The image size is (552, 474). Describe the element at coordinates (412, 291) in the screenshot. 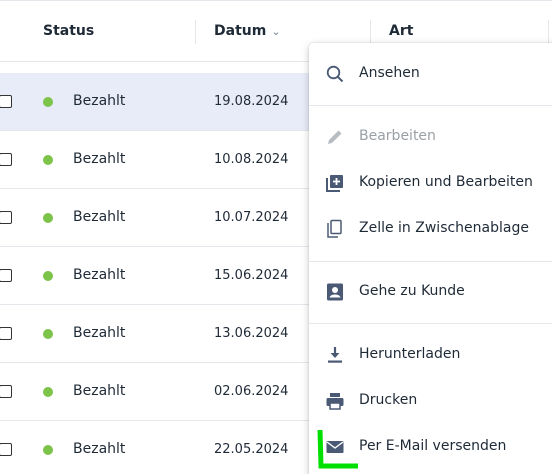

I see `menu-item-label: Gehe zu Kunde` at that location.